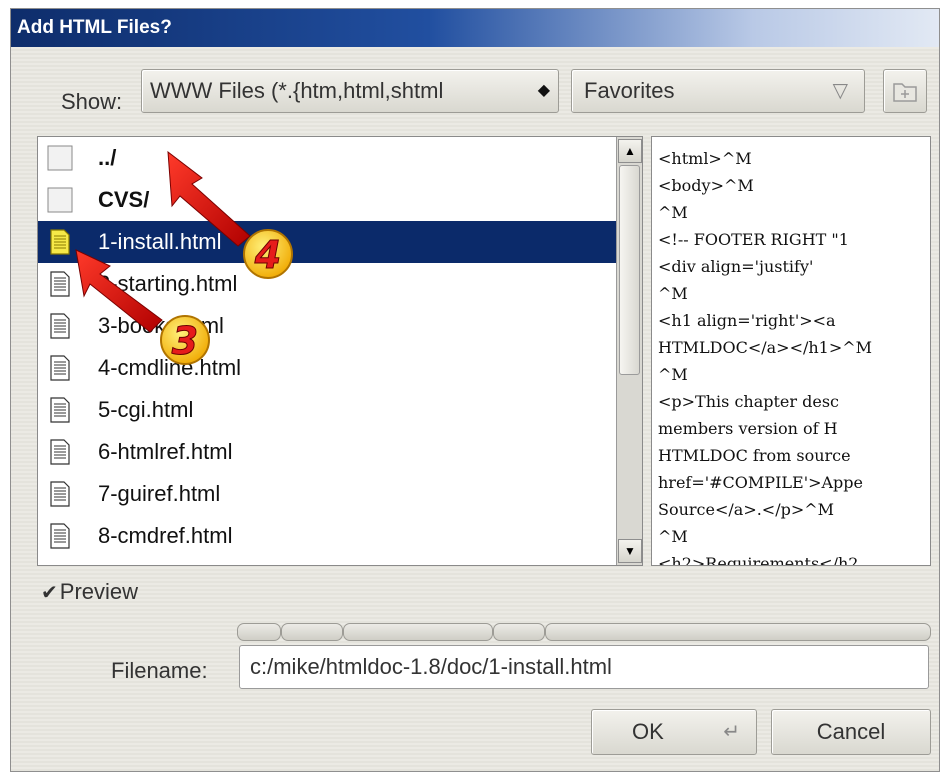 The image size is (945, 778). I want to click on folder-row: CVS/, so click(327, 200).